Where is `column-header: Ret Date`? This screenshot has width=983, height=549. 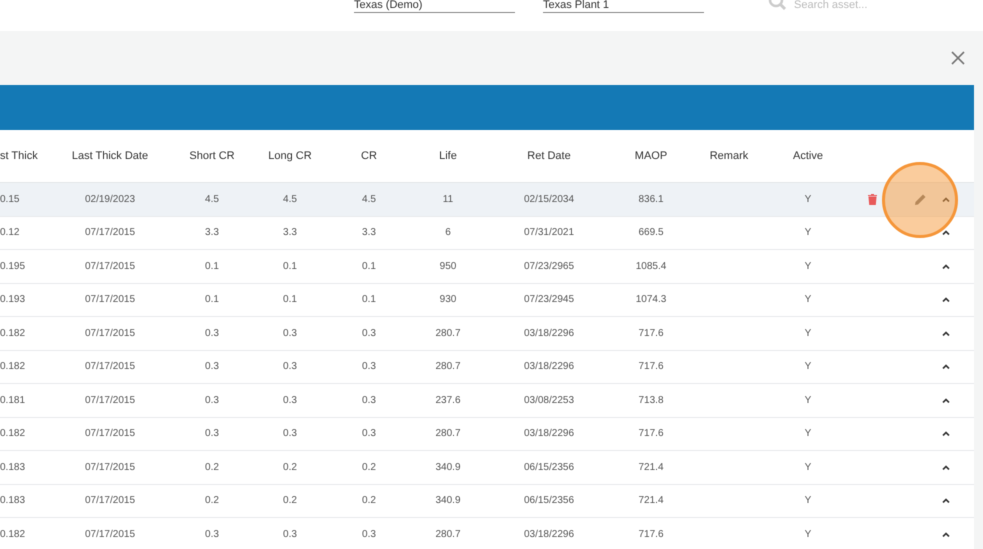 column-header: Ret Date is located at coordinates (549, 156).